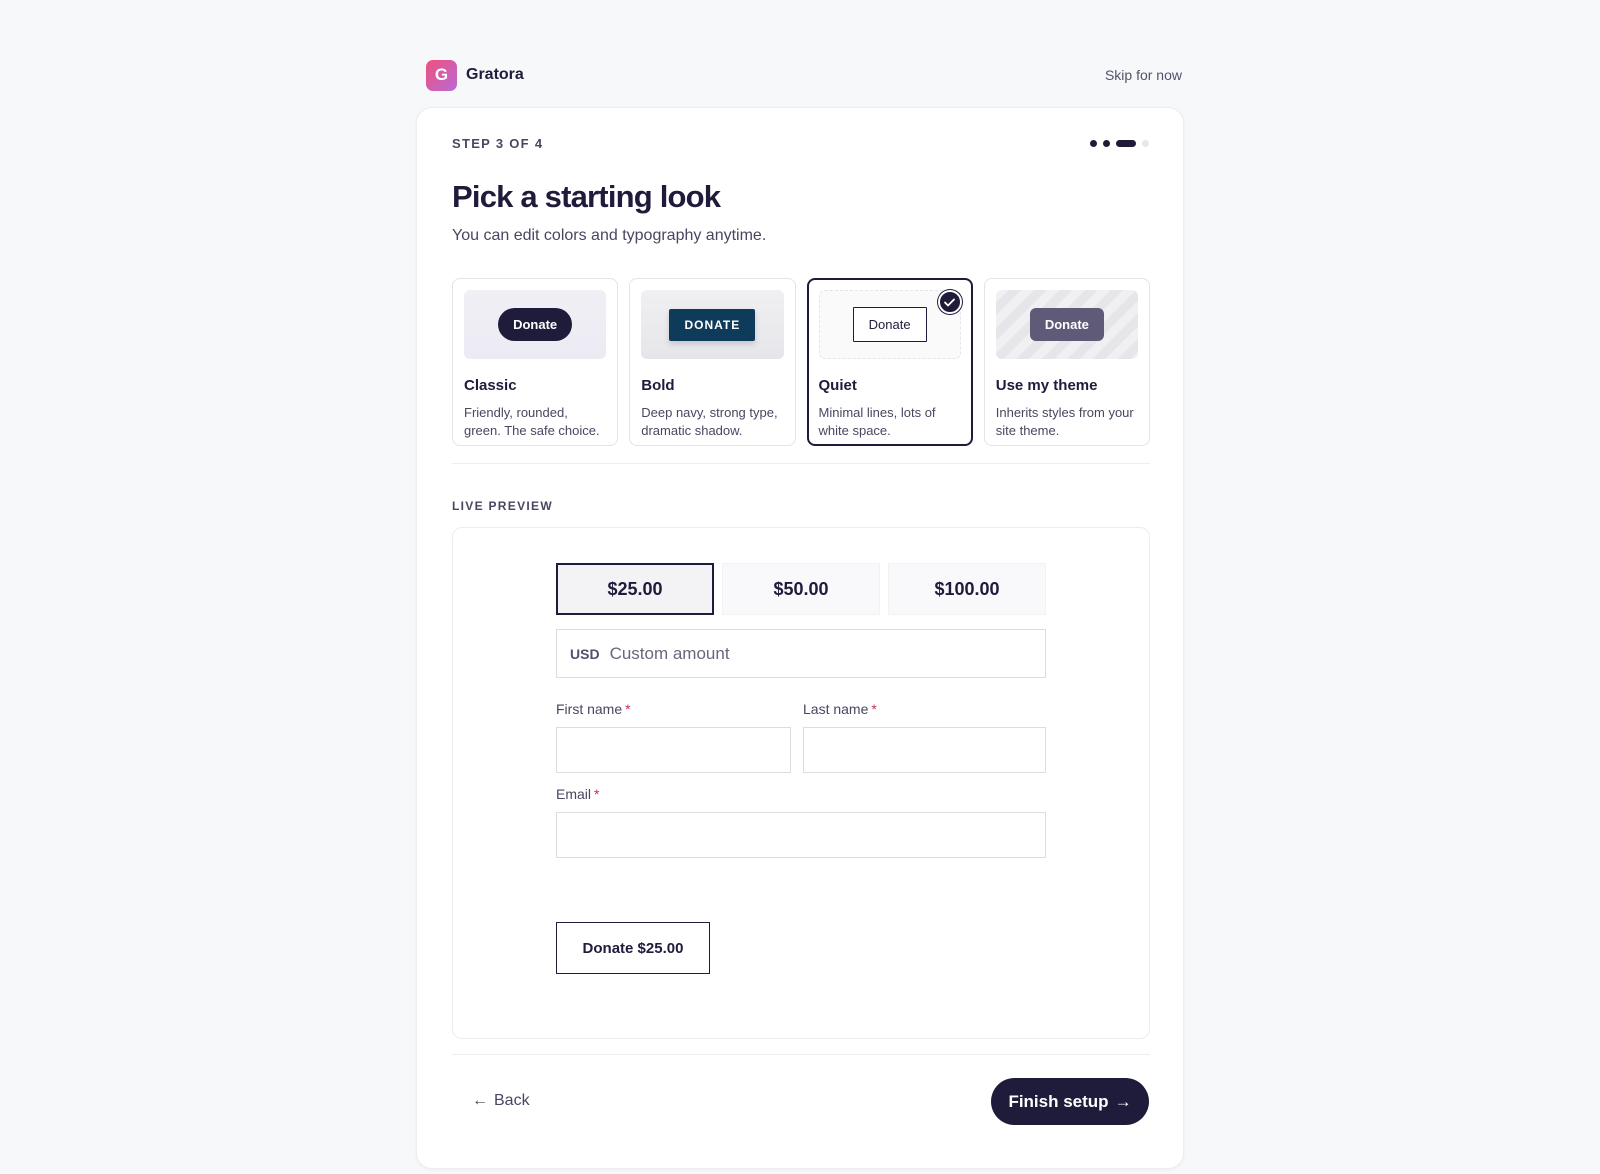 The width and height of the screenshot is (1600, 1174). I want to click on last-name-label-text: Last name, so click(836, 709).